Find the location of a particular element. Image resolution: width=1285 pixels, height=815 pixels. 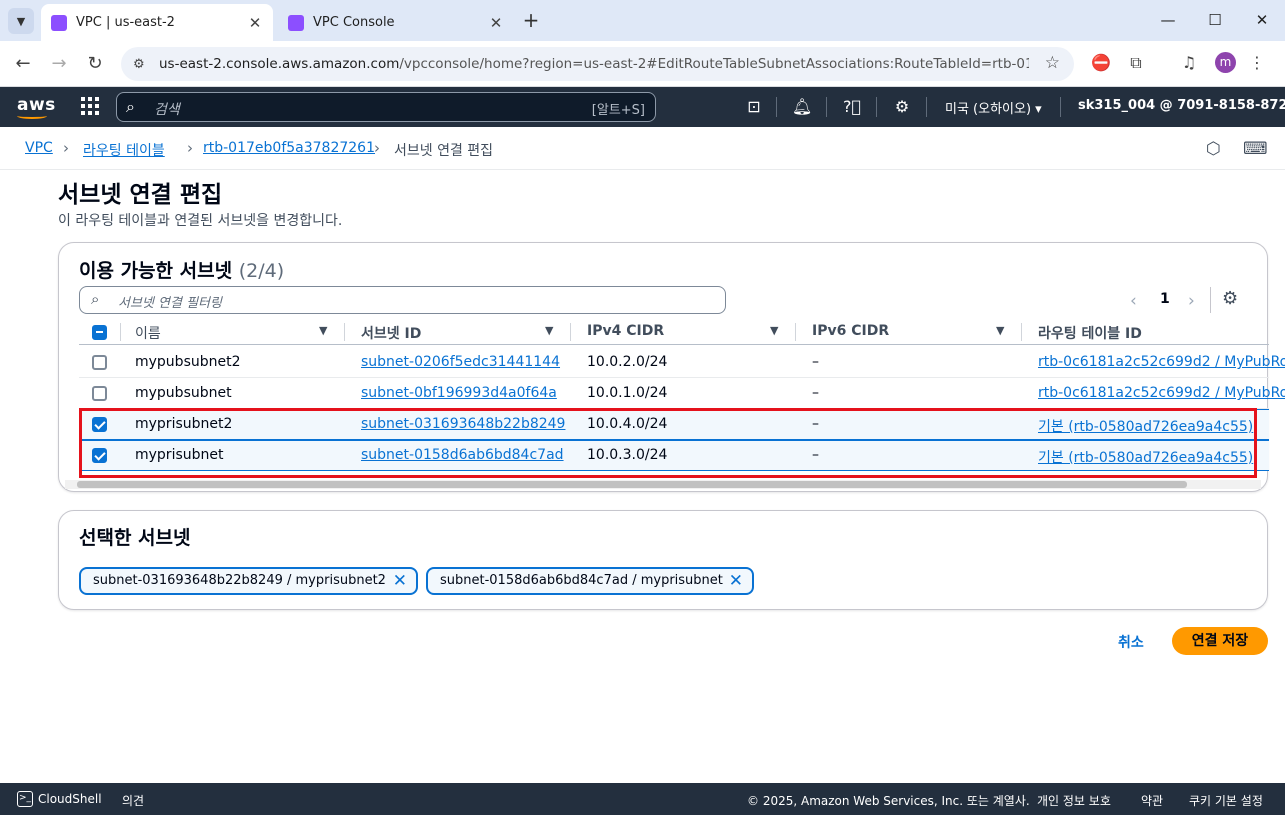

search-placeholder: 검색 is located at coordinates (167, 110).